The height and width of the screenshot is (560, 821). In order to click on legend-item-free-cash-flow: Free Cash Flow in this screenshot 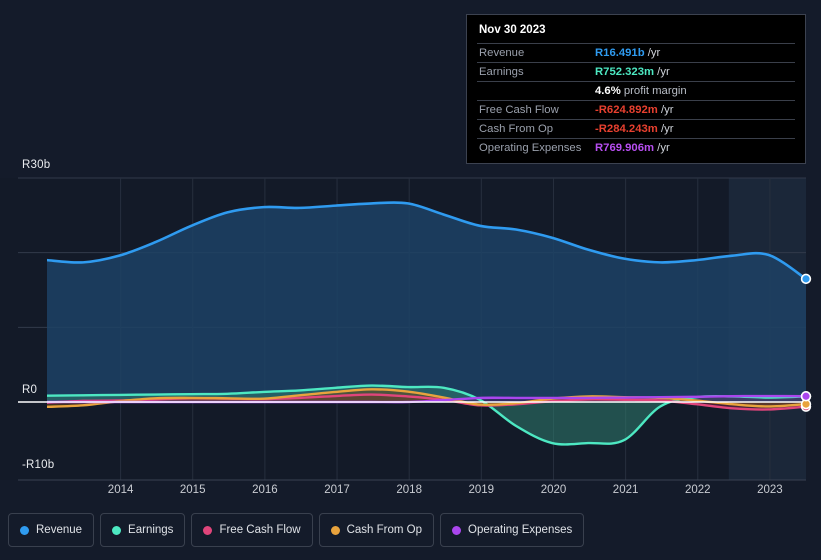, I will do `click(252, 530)`.